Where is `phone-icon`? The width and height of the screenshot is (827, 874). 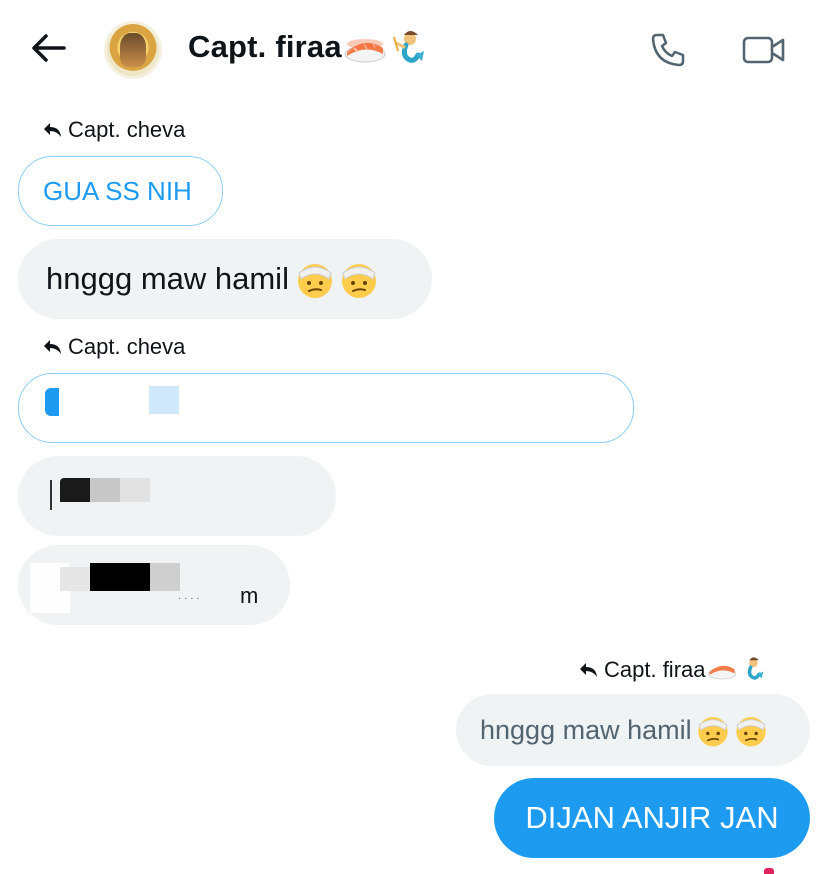 phone-icon is located at coordinates (668, 50).